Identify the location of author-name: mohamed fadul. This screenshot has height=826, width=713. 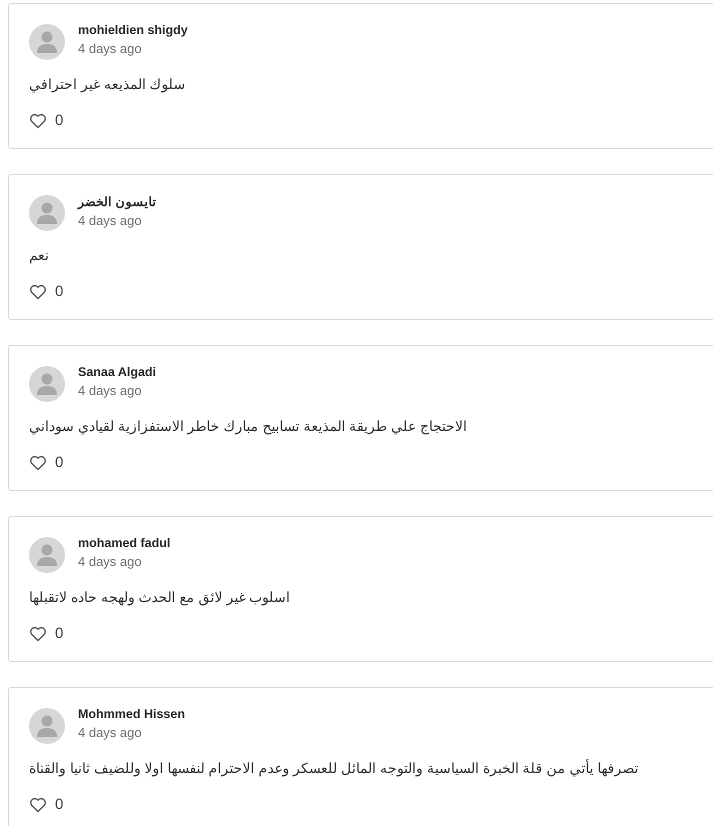
(124, 543).